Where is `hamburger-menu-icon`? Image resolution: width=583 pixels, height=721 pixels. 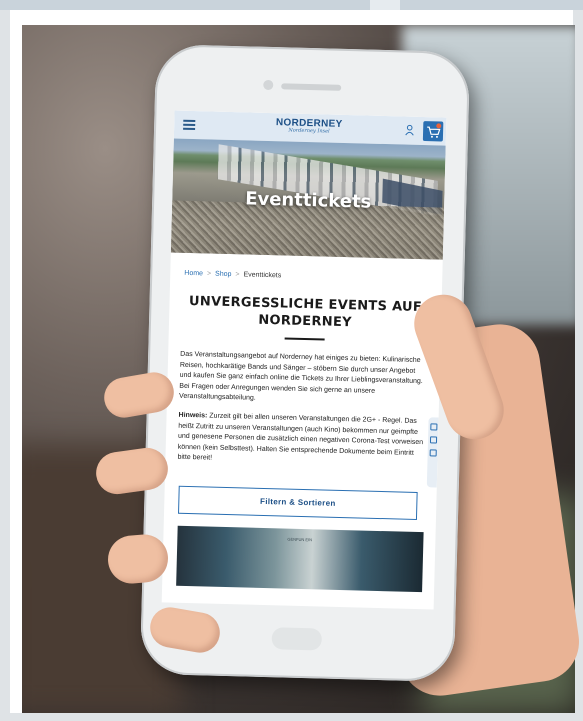 hamburger-menu-icon is located at coordinates (189, 125).